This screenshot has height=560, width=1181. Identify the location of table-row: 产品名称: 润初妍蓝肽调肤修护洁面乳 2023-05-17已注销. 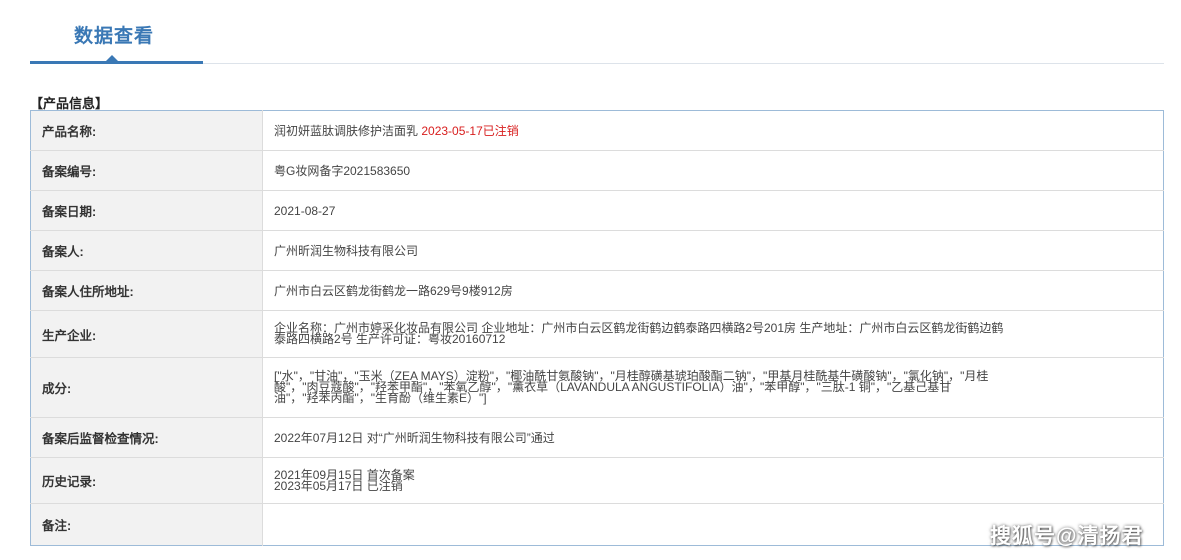
(597, 130).